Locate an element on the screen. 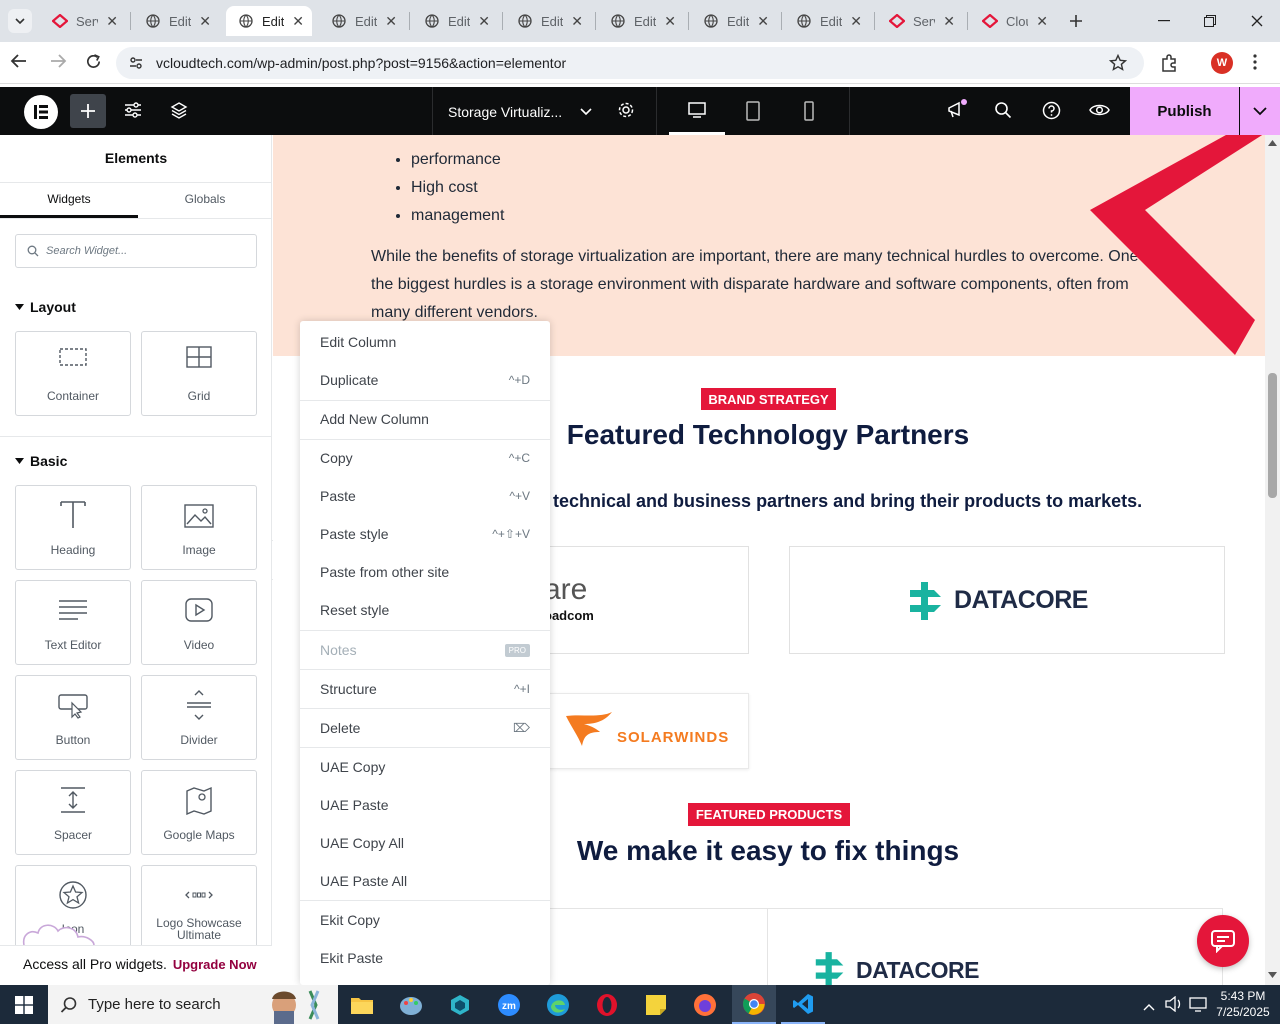 This screenshot has height=1024, width=1280. start-button is located at coordinates (24, 1004).